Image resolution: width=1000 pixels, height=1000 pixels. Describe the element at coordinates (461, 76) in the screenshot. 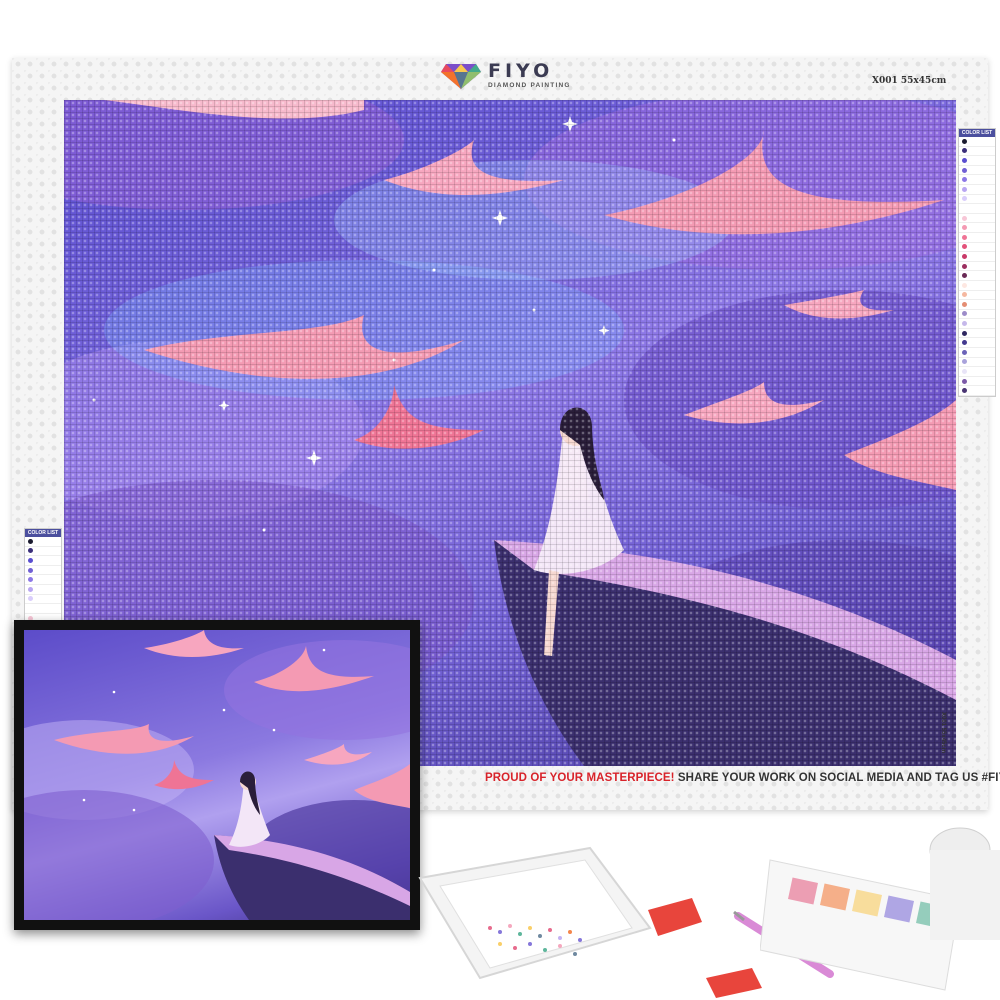

I see `diamond-logo-icon` at that location.